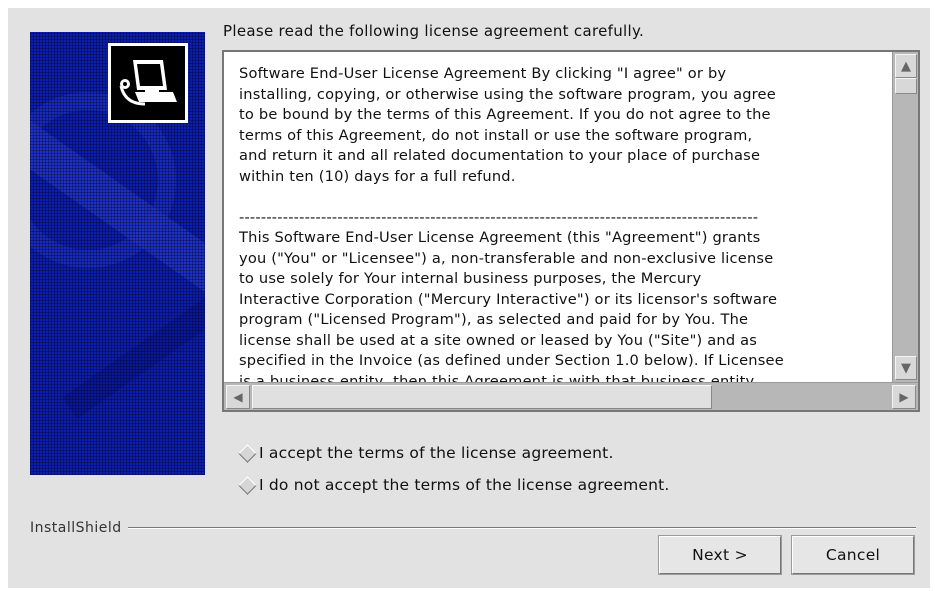  Describe the element at coordinates (521, 528) in the screenshot. I see `divider-line` at that location.